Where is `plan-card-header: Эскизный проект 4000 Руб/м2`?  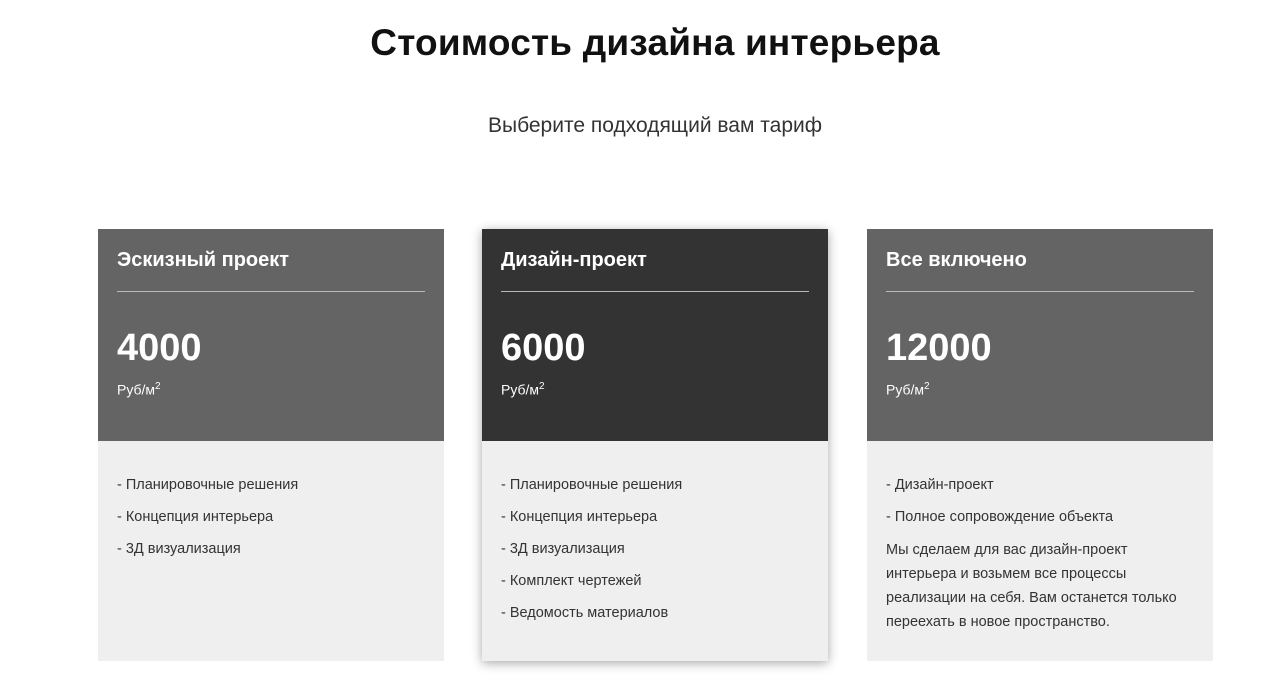
plan-card-header: Эскизный проект 4000 Руб/м2 is located at coordinates (271, 335).